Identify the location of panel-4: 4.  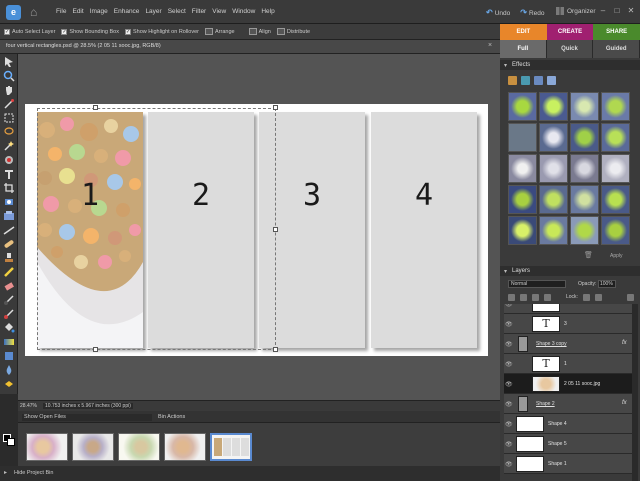
(424, 230).